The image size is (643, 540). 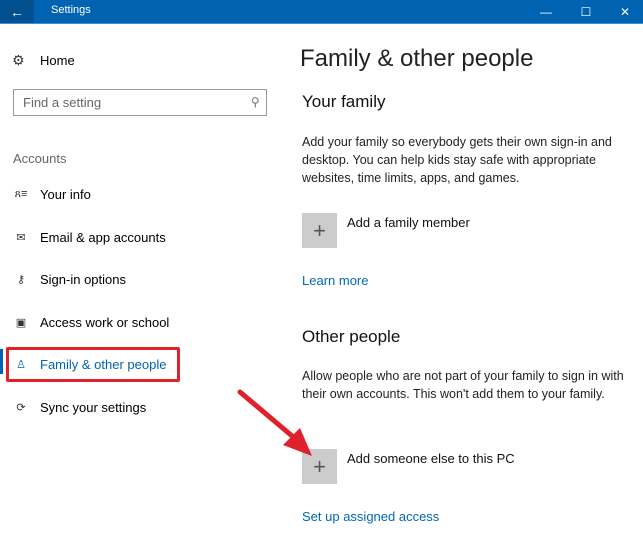 I want to click on sidebar-home: ⚙ Home, so click(x=43, y=60).